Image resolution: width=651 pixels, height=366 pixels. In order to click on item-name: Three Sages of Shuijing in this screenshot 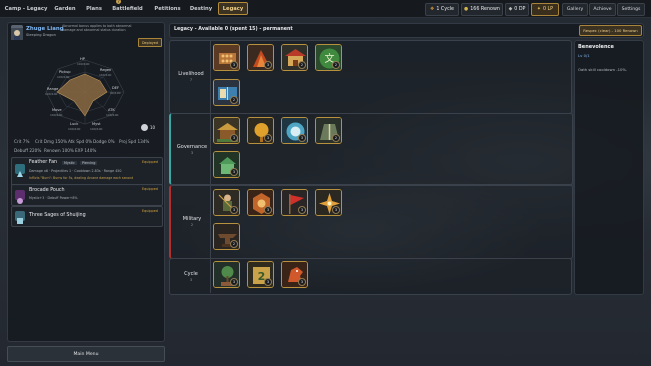, I will do `click(57, 215)`.